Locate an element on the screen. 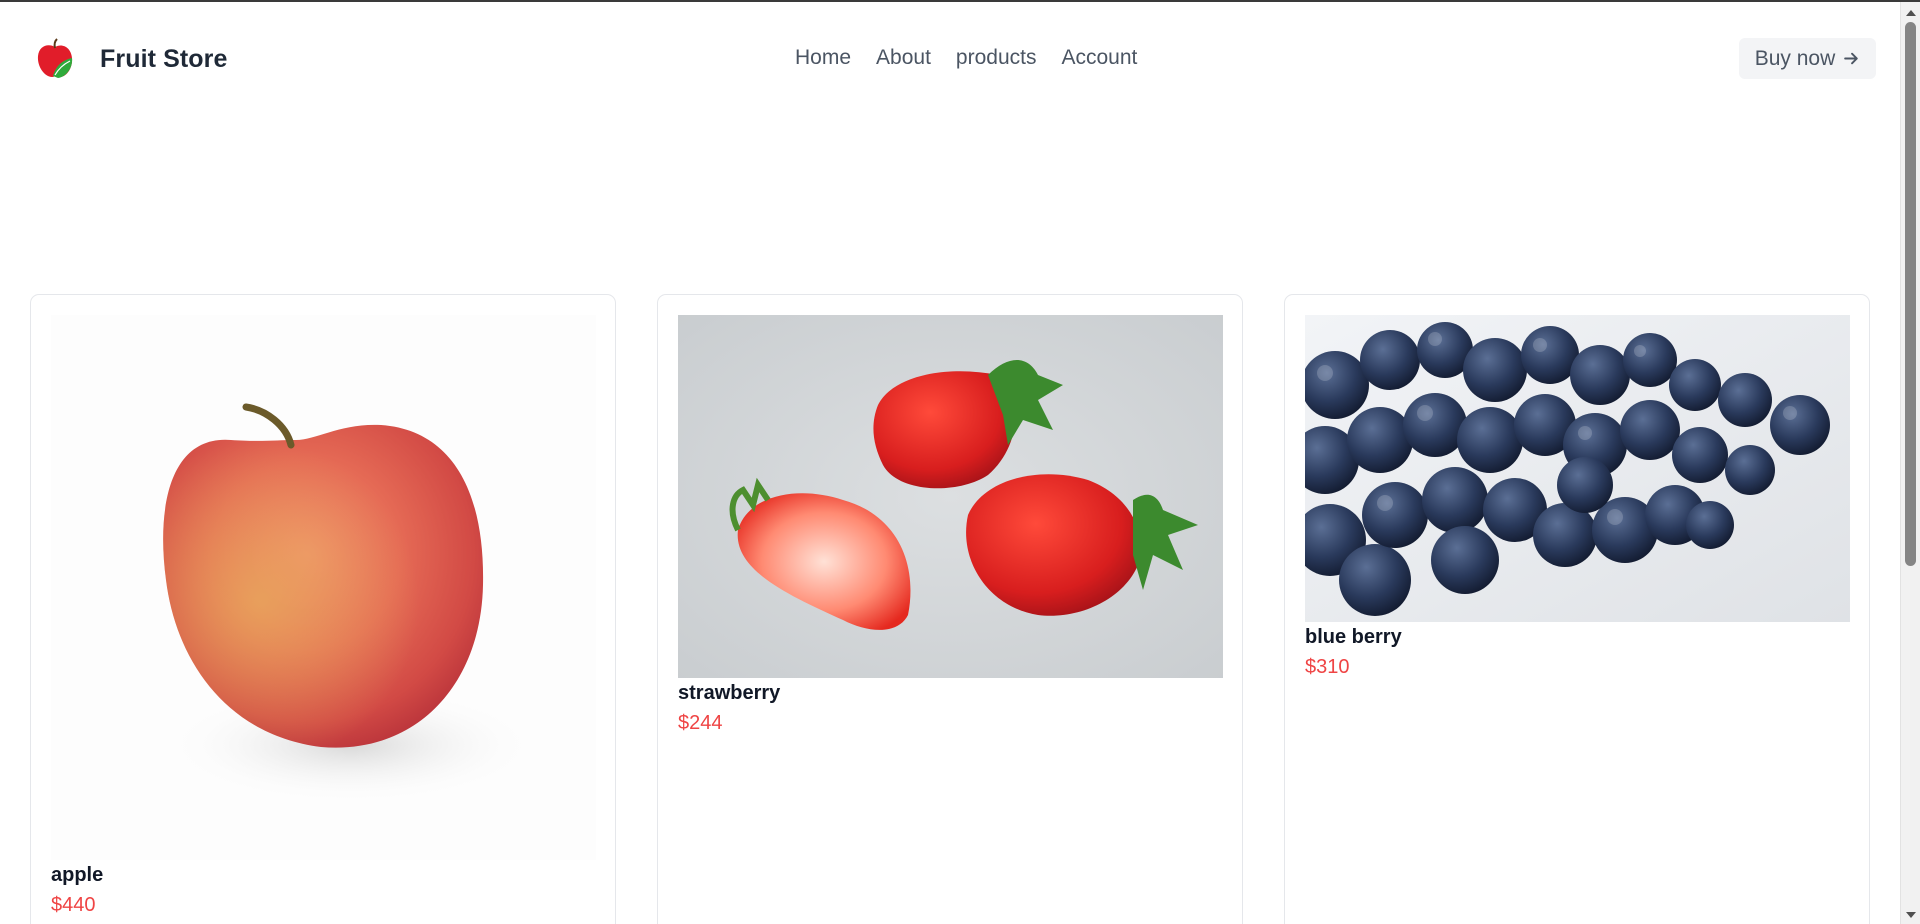 This screenshot has width=1920, height=924. nav-about: About is located at coordinates (903, 58).